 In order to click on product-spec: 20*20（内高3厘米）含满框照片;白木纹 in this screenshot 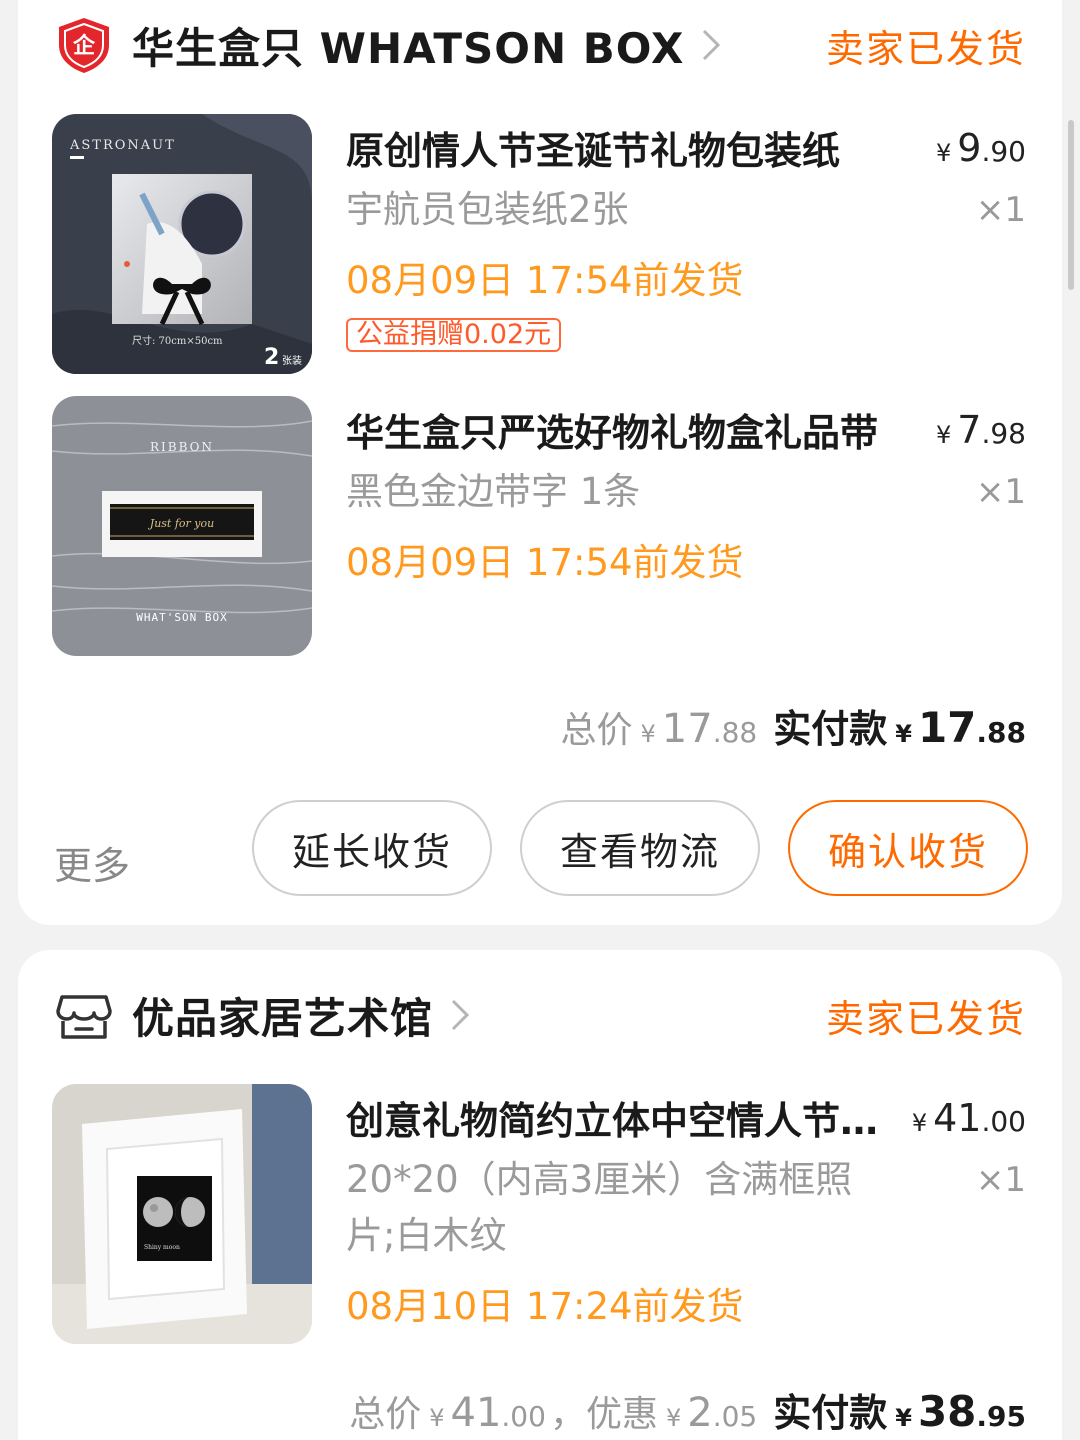, I will do `click(599, 1207)`.